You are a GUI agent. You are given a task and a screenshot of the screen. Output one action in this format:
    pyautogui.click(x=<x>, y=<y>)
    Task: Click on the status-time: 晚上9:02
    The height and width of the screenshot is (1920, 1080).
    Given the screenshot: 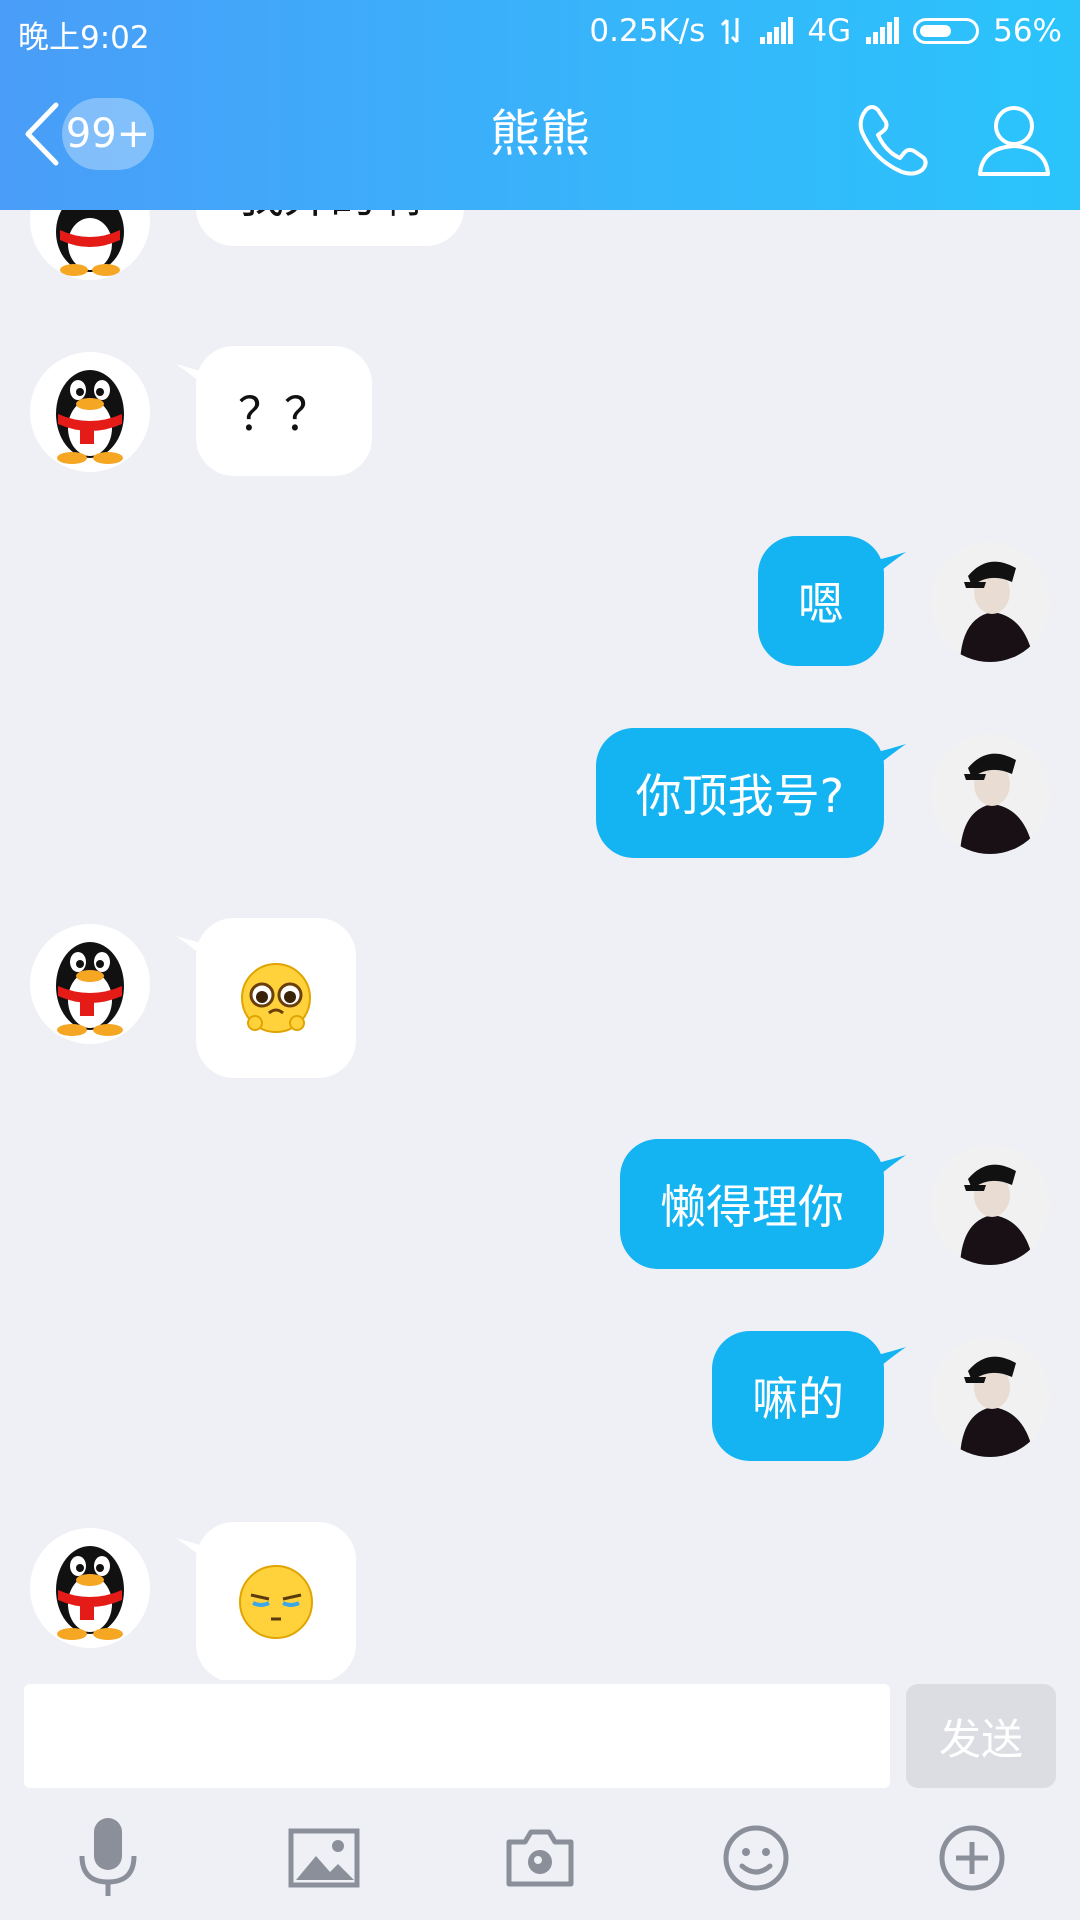 What is the action you would take?
    pyautogui.click(x=84, y=38)
    